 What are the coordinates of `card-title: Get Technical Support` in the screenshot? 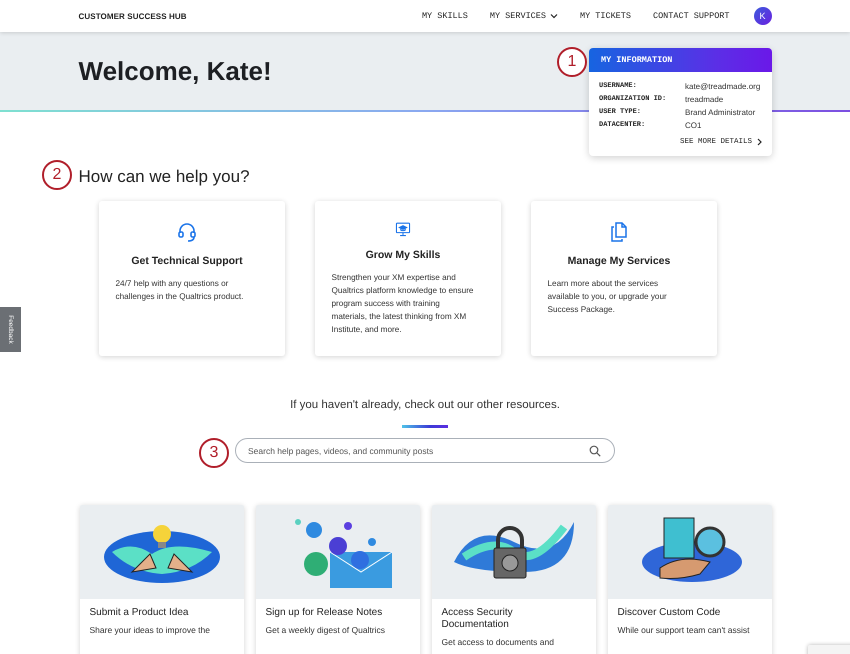 It's located at (187, 261).